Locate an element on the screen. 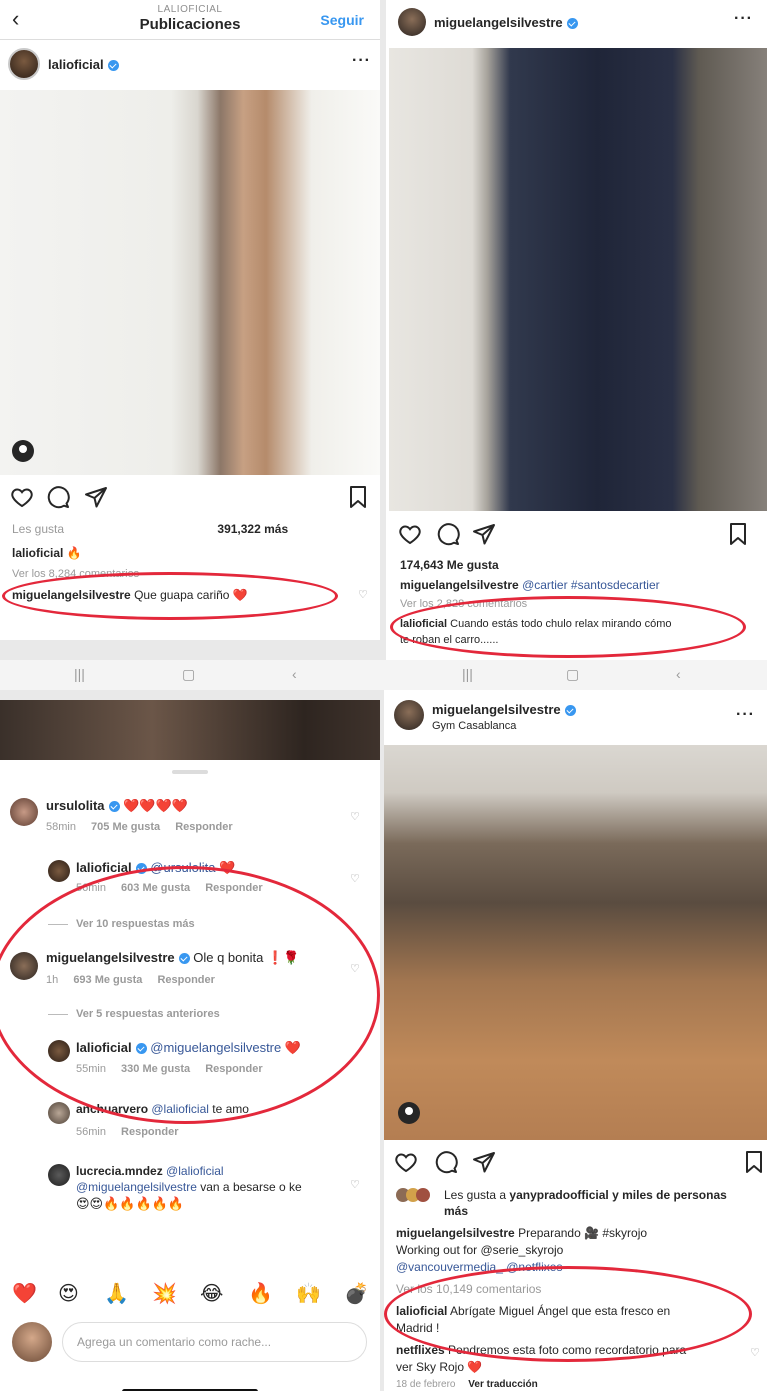  comment: lalioficial @ursulolita ❤️ is located at coordinates (156, 867).